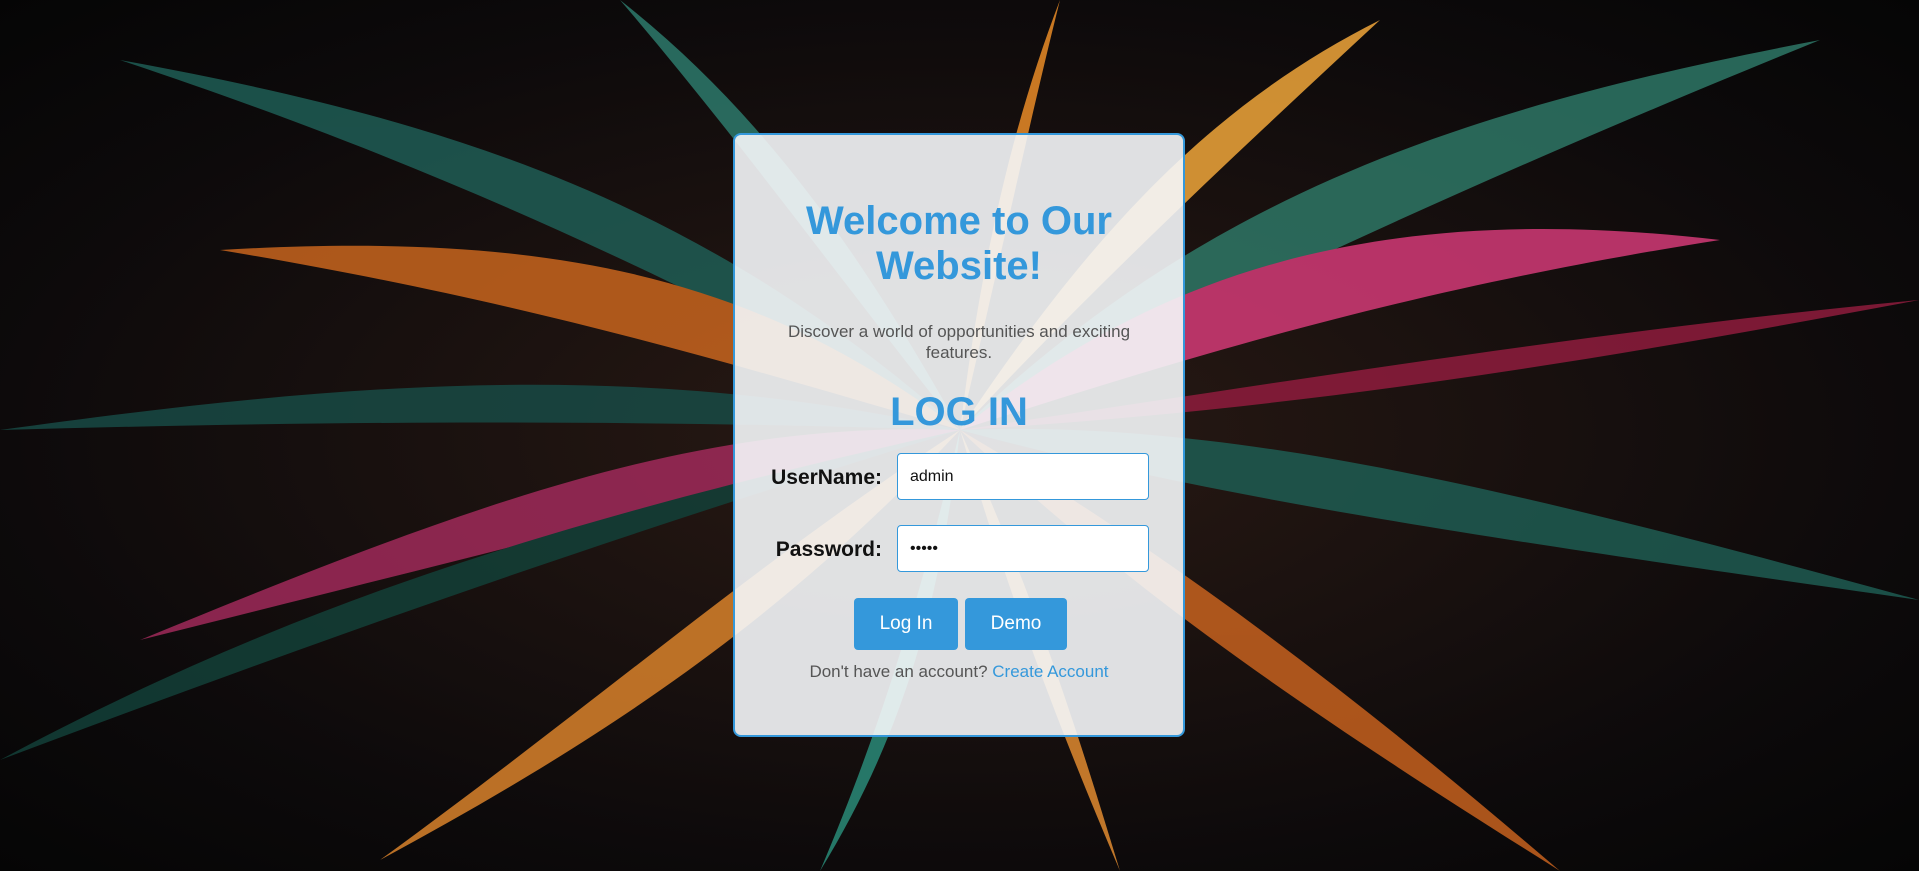 The width and height of the screenshot is (1919, 871). Describe the element at coordinates (959, 243) in the screenshot. I see `welcome-title: Welcome to Our Website!` at that location.